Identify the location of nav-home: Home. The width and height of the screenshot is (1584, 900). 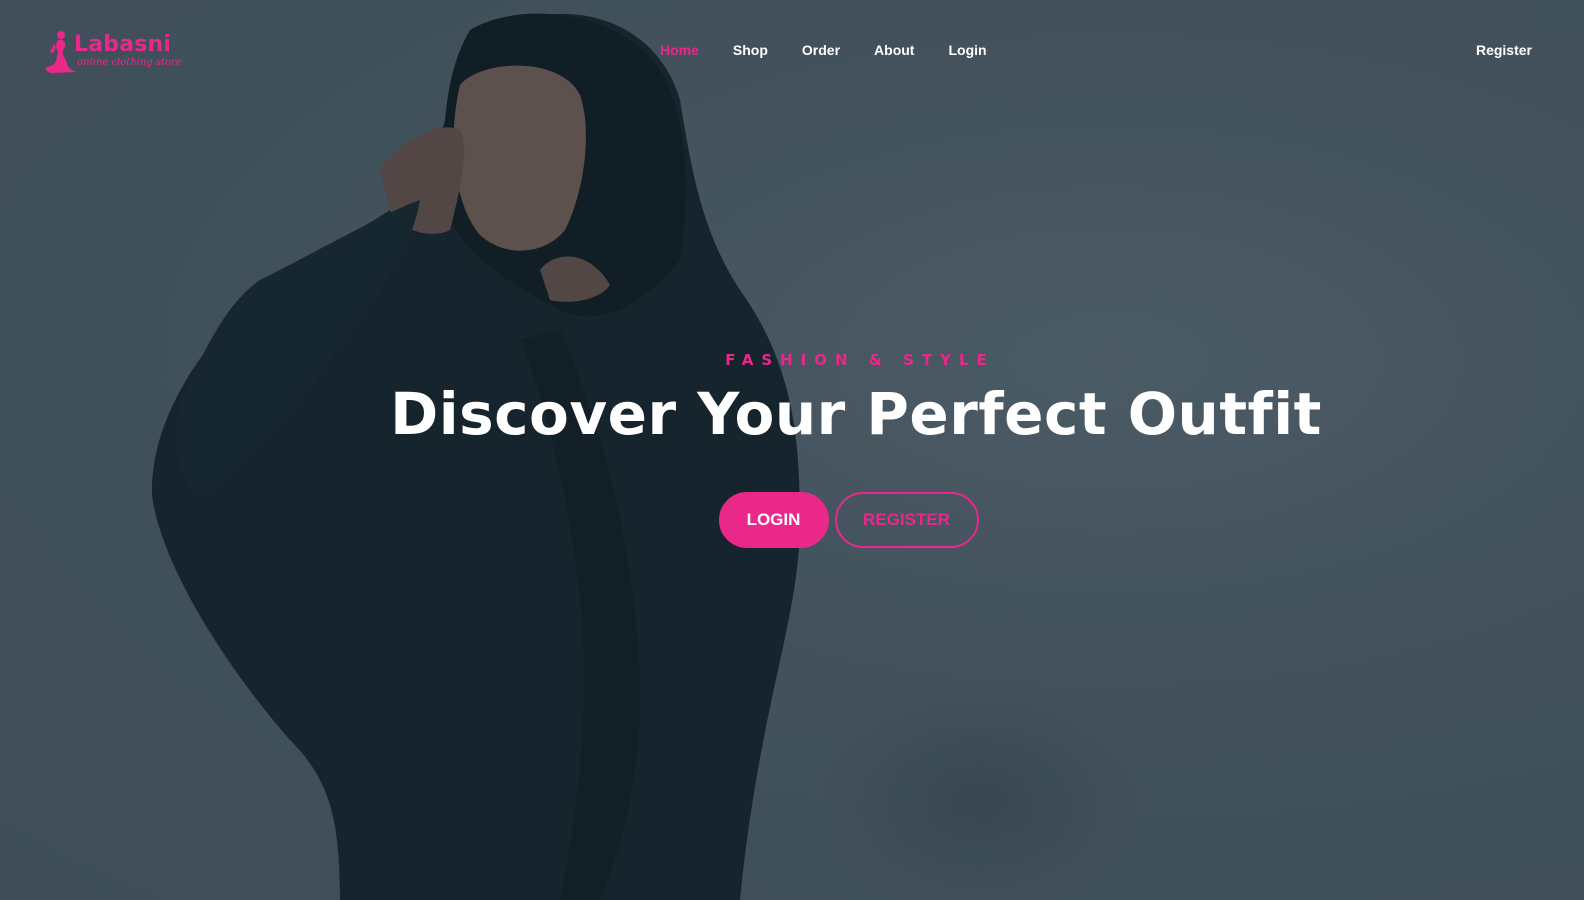
(679, 51).